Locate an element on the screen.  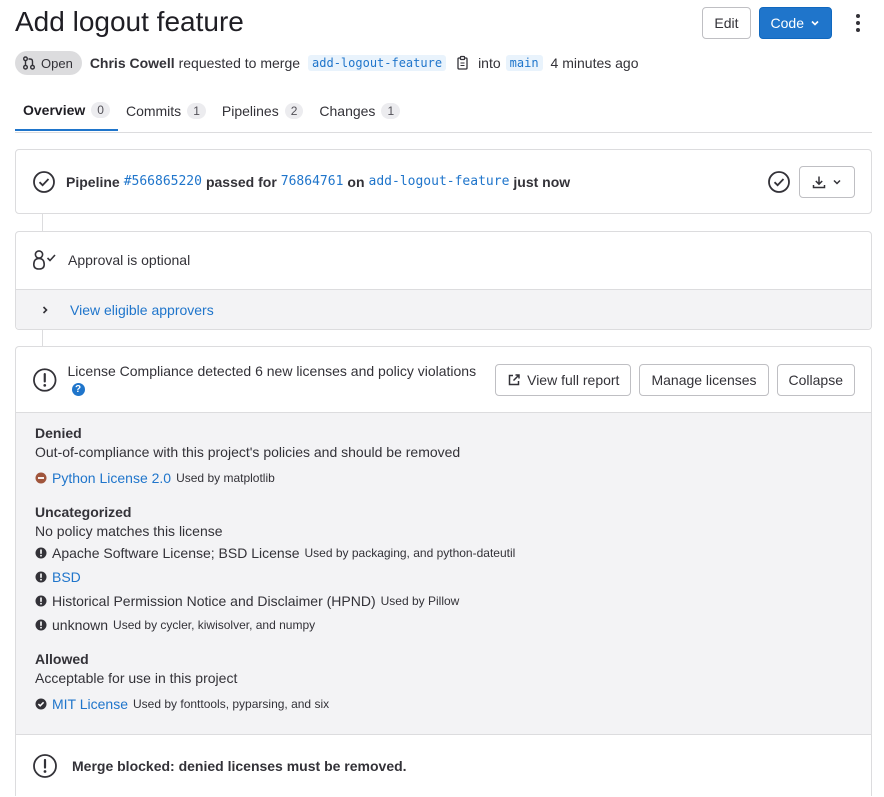
tab-count: 2 is located at coordinates (294, 110).